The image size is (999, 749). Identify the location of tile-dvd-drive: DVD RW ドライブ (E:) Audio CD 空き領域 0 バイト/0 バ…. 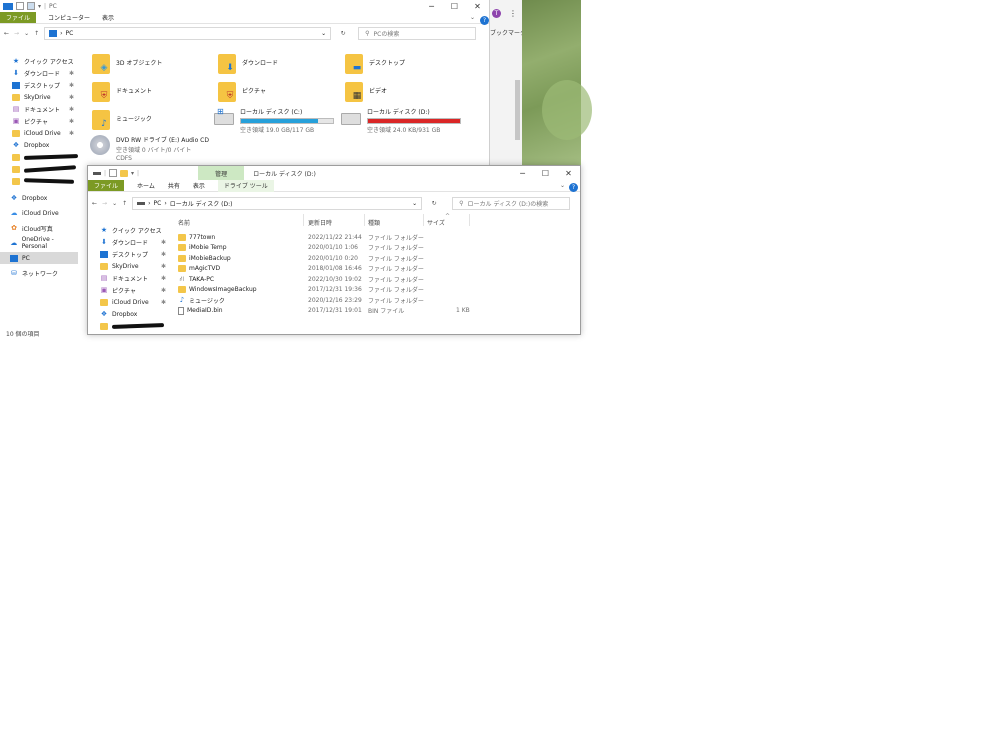
(149, 148).